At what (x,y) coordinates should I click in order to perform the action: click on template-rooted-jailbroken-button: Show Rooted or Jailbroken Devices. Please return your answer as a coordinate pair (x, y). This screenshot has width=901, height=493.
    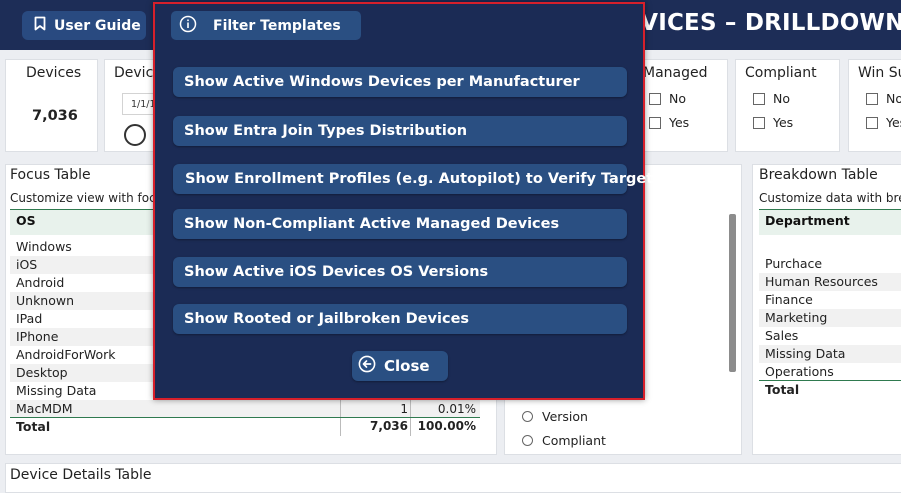
    Looking at the image, I should click on (400, 319).